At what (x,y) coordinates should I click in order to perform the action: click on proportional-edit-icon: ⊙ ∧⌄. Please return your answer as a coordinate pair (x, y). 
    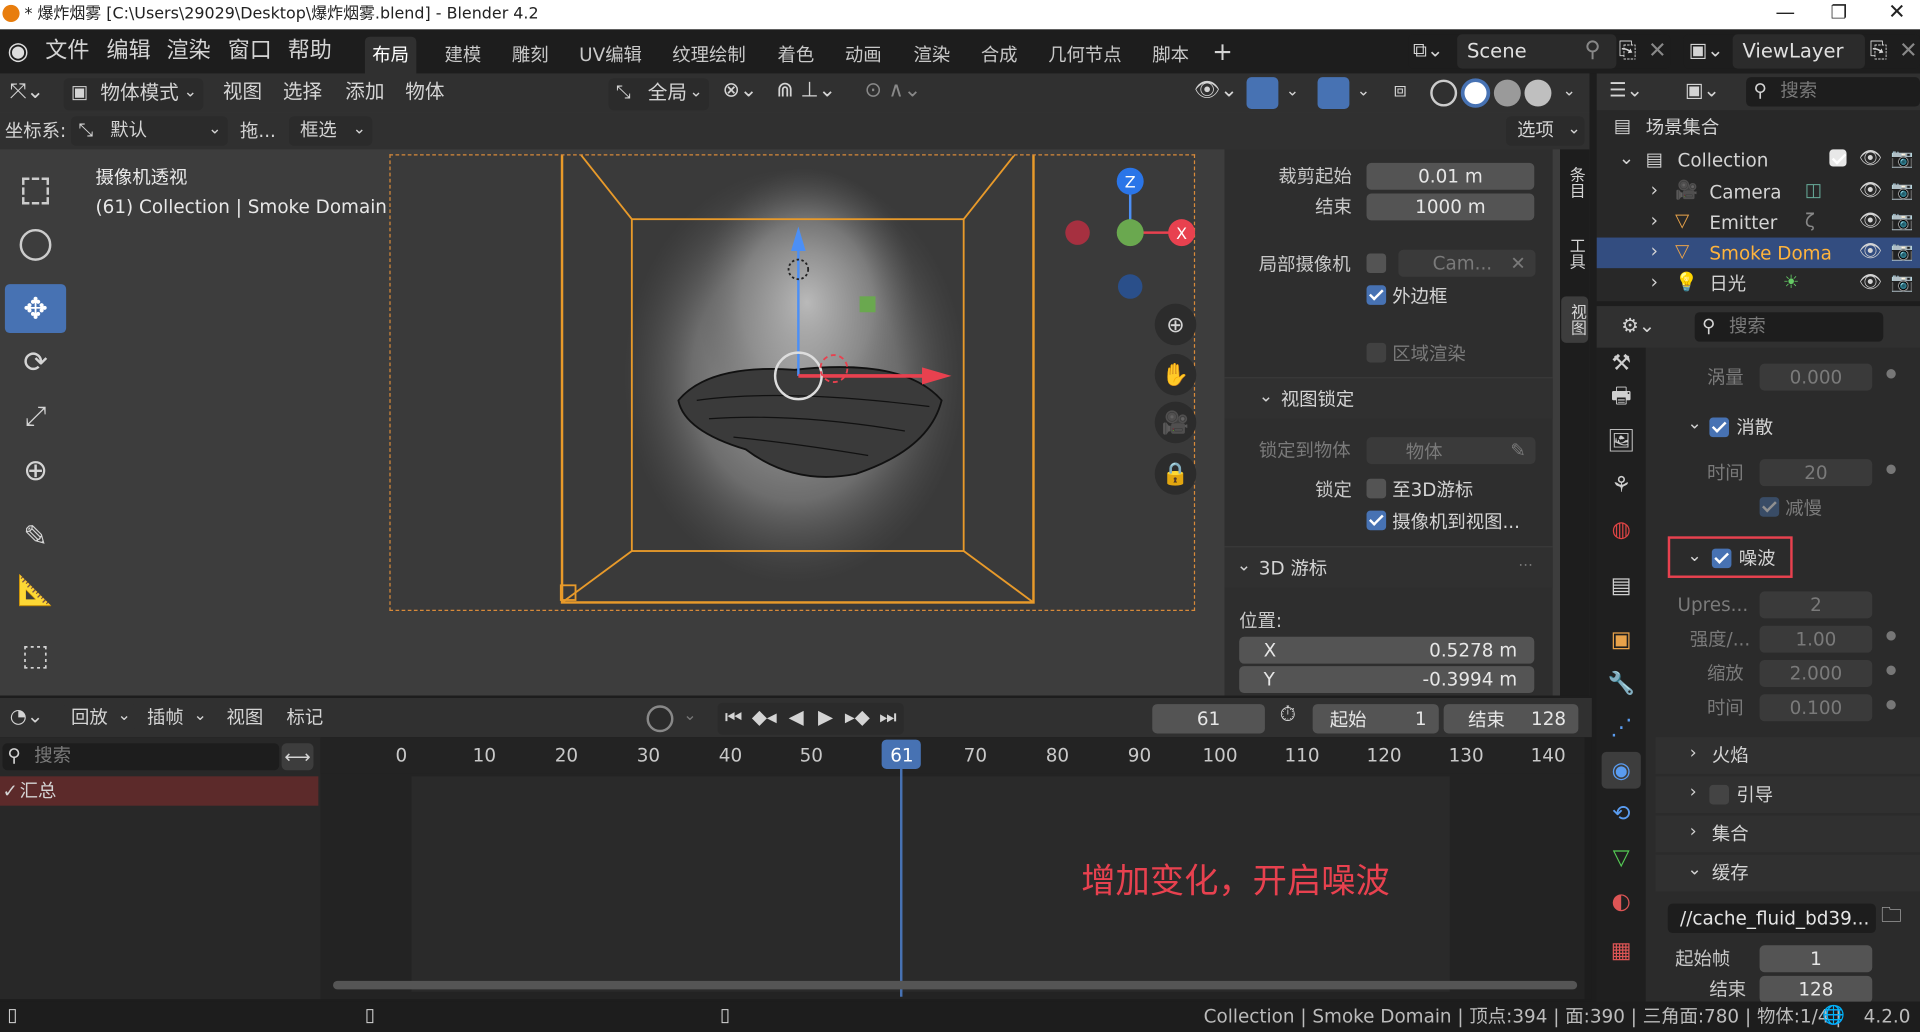
    Looking at the image, I should click on (892, 91).